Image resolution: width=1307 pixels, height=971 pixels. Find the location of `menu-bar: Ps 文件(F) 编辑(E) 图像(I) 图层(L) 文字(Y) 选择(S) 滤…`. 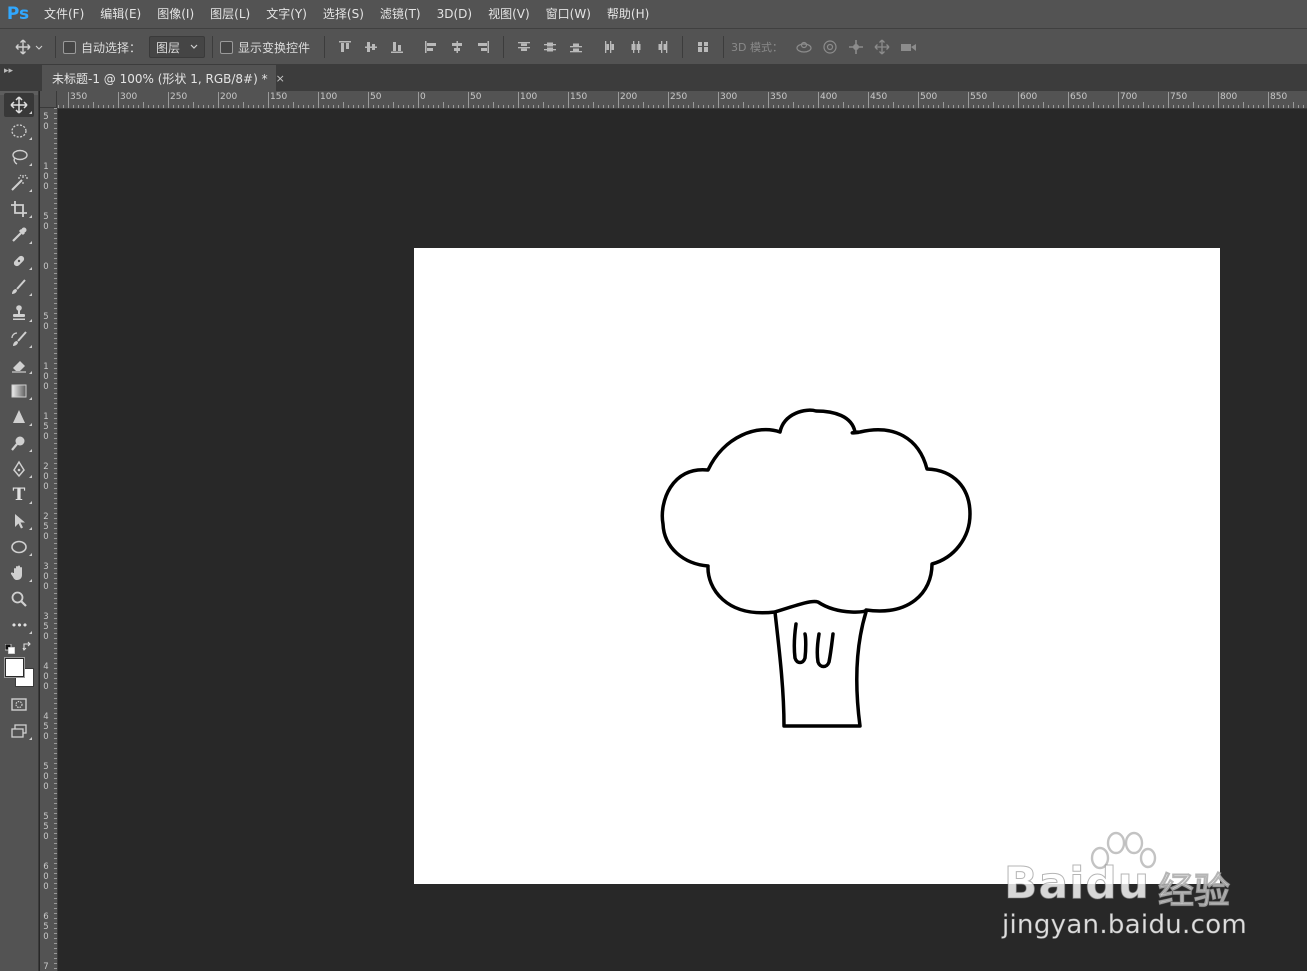

menu-bar: Ps 文件(F) 编辑(E) 图像(I) 图层(L) 文字(Y) 选择(S) 滤… is located at coordinates (653, 14).